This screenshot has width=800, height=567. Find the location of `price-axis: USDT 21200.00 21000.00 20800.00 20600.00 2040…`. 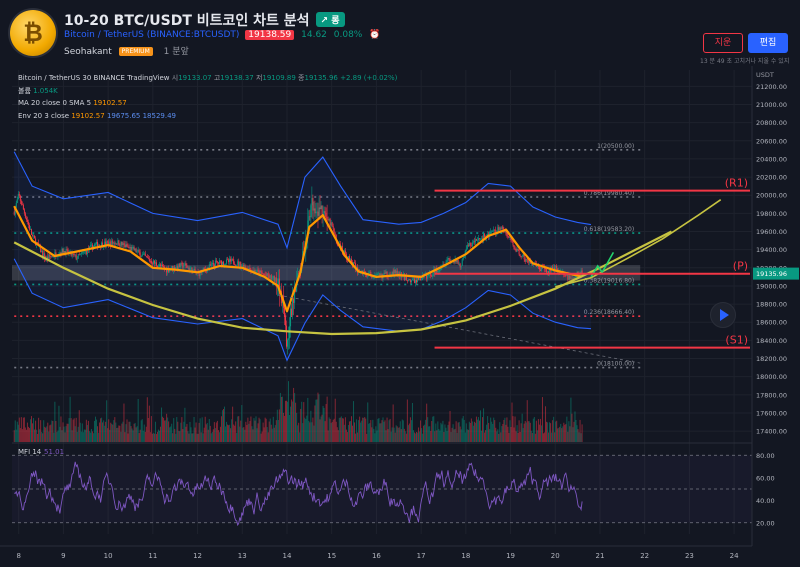

price-axis: USDT 21200.00 21000.00 20800.00 20600.00 2040… is located at coordinates (775, 316).